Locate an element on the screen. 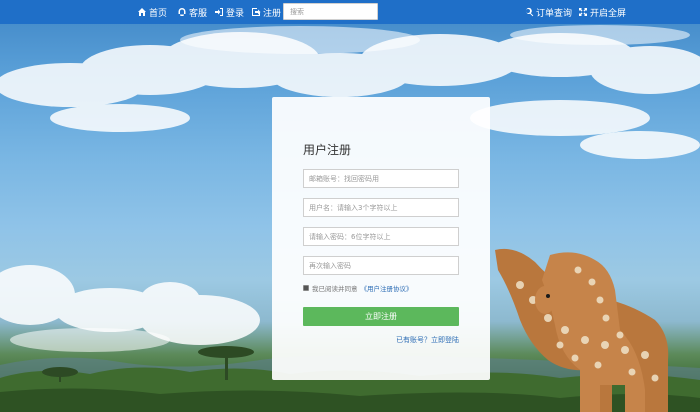 Image resolution: width=700 pixels, height=412 pixels. nav-login: 登录 is located at coordinates (229, 12).